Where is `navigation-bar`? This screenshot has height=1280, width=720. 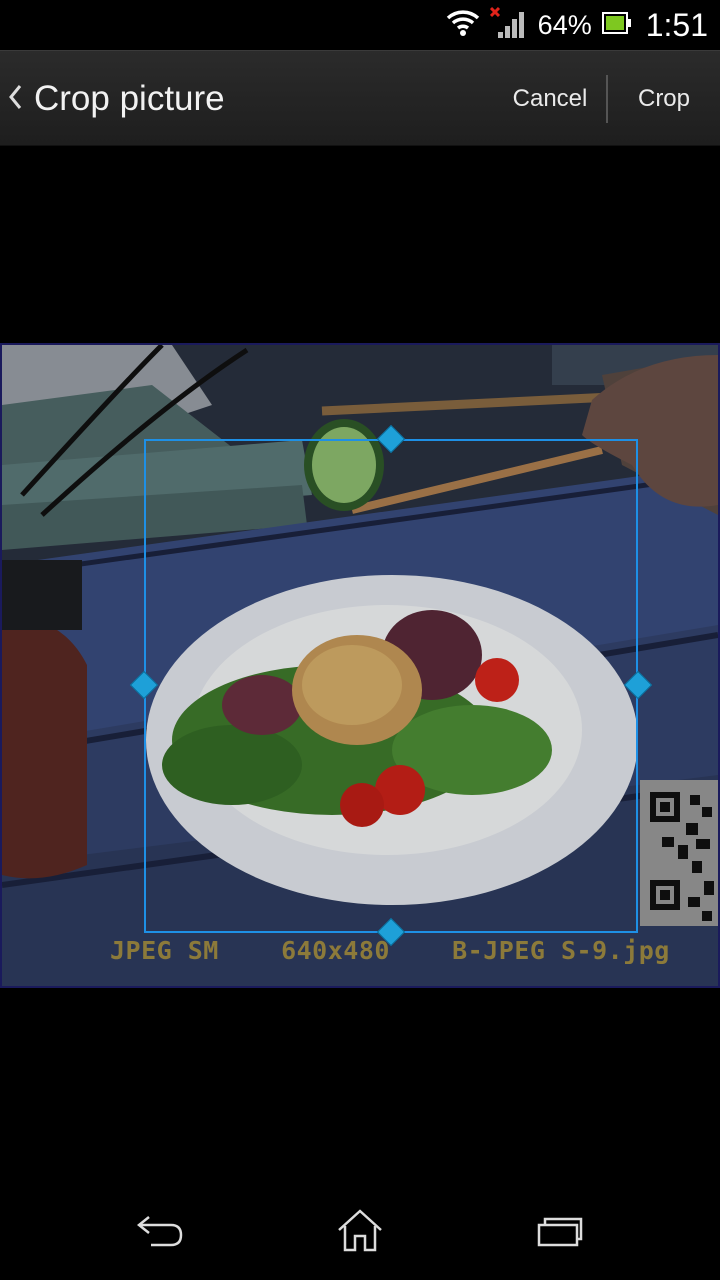 navigation-bar is located at coordinates (360, 1233).